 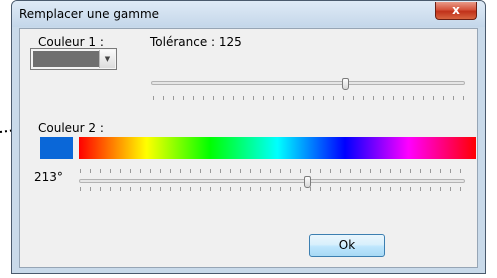 I want to click on tolerance-slider-thumb, so click(x=345, y=84).